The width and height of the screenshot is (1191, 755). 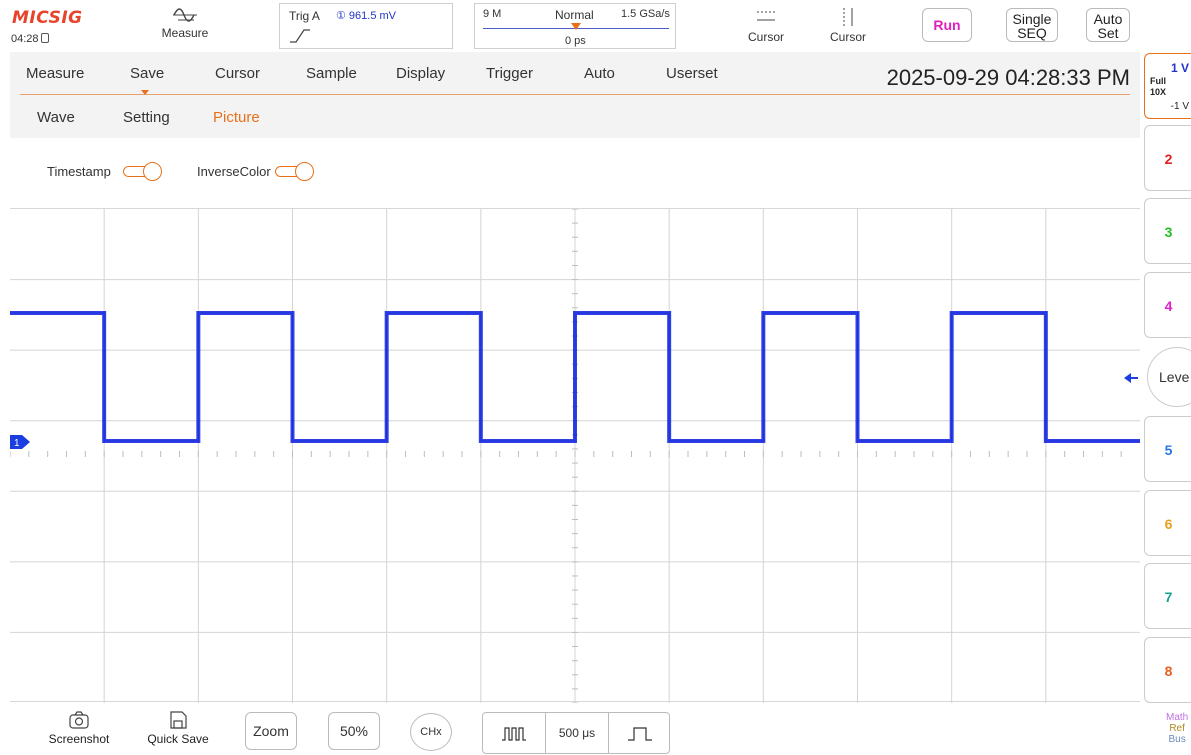 I want to click on channel-4-button: 4, so click(x=1167, y=305).